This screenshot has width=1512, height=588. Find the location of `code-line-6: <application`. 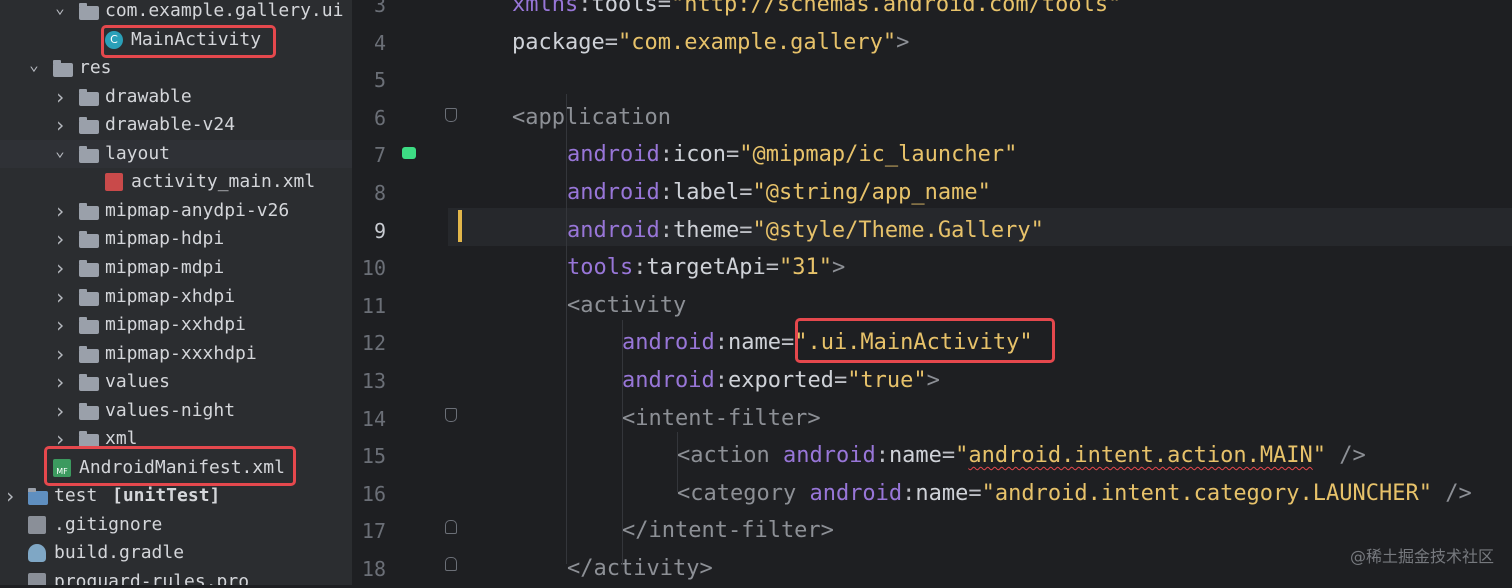

code-line-6: <application is located at coordinates (591, 118).